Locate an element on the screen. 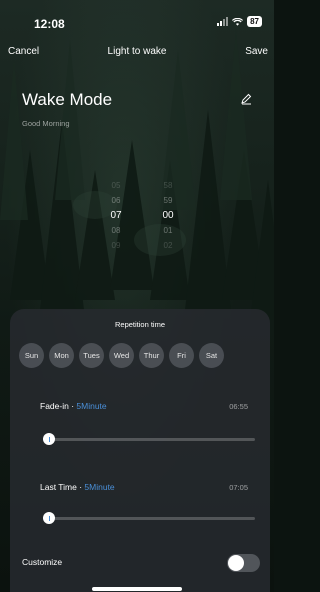 The height and width of the screenshot is (592, 320). day-wed: Wed is located at coordinates (121, 355).